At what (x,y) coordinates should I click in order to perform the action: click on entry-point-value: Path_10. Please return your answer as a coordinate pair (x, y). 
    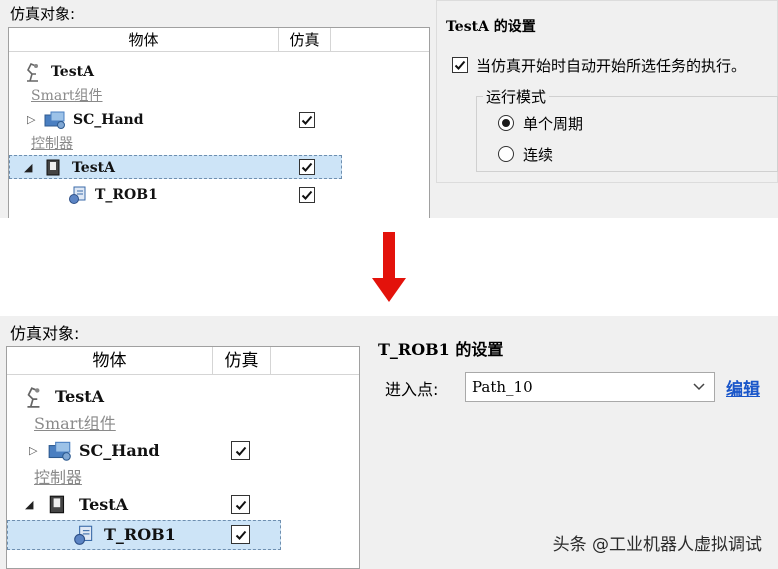
    Looking at the image, I should click on (502, 387).